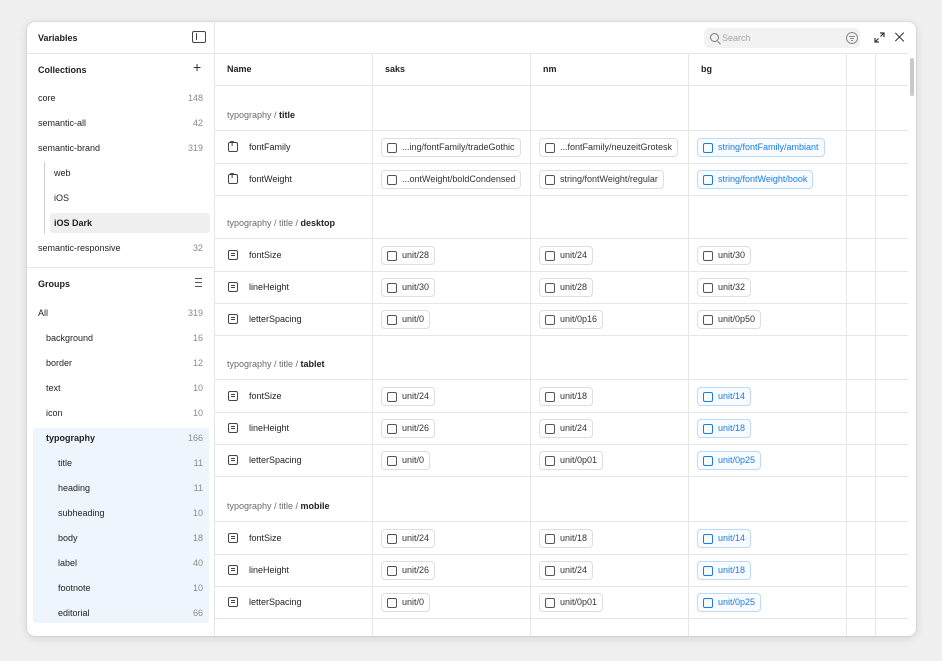 The image size is (942, 661). What do you see at coordinates (571, 319) in the screenshot?
I see `variable-value-chip: unit/0p16` at bounding box center [571, 319].